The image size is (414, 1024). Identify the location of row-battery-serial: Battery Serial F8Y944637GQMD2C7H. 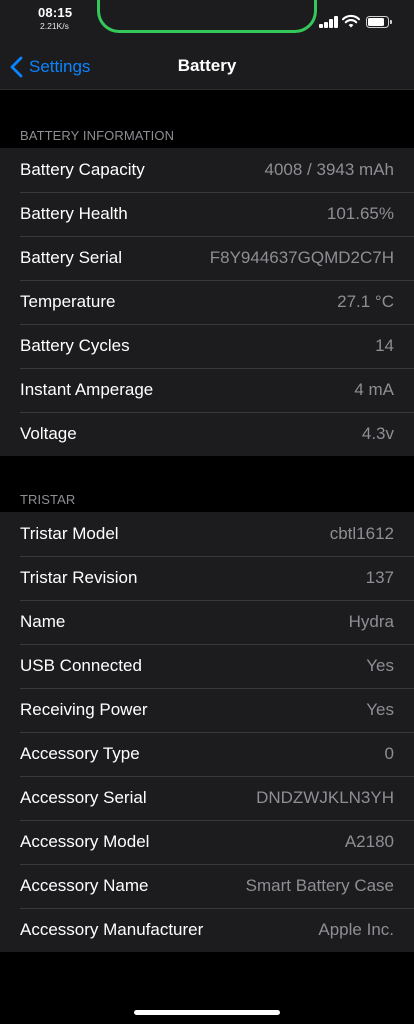
(207, 258).